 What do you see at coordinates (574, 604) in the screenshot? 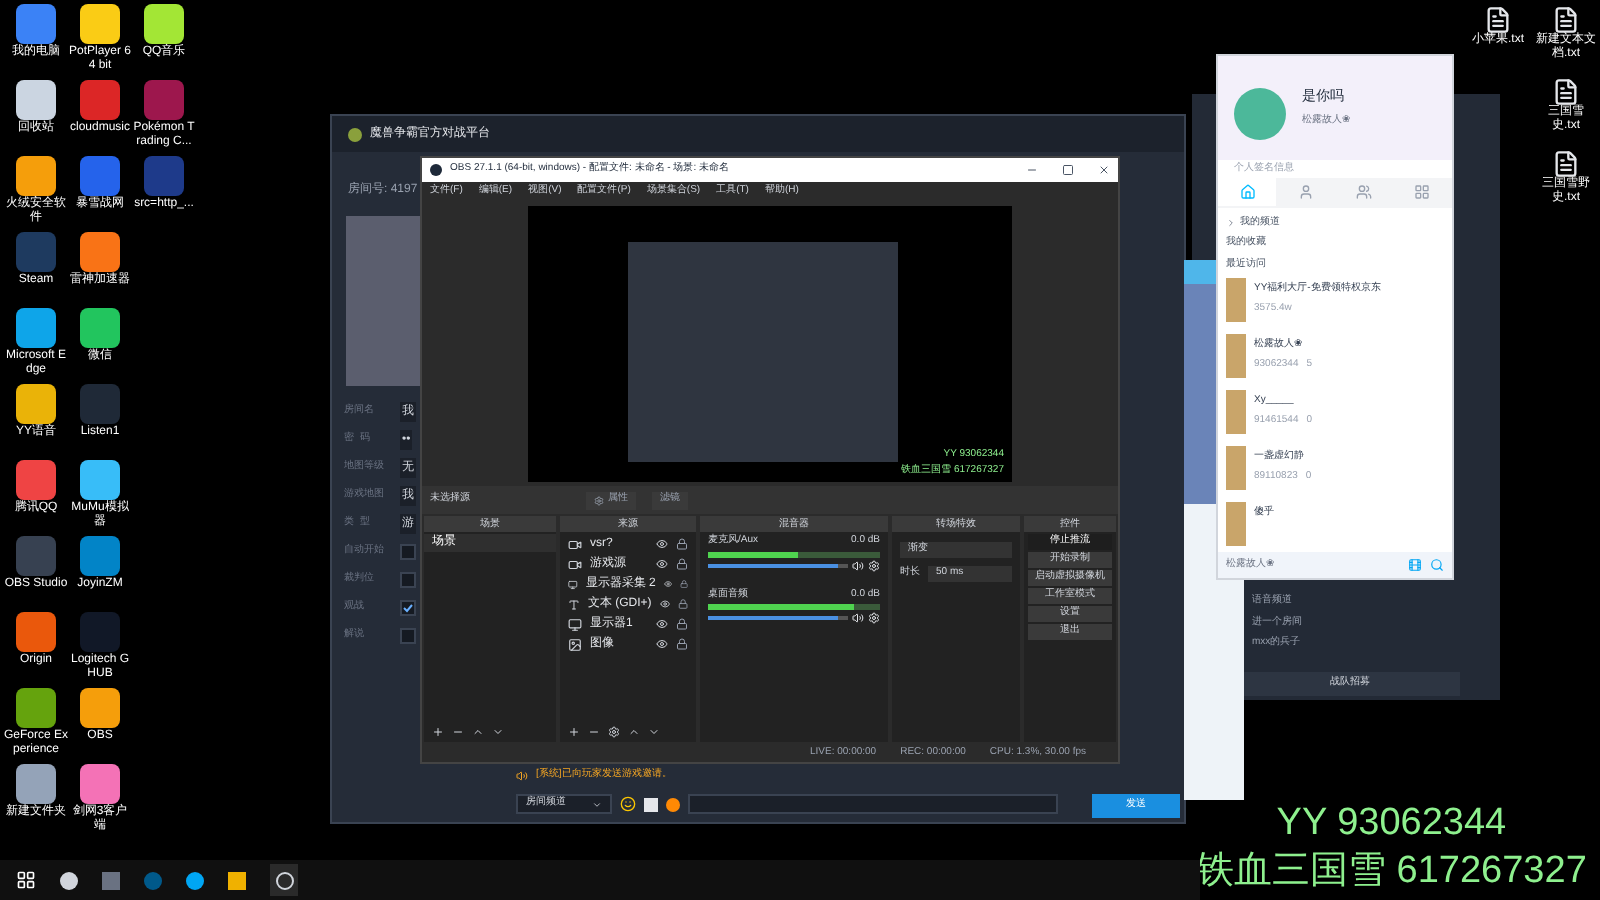
I see `text-icon` at bounding box center [574, 604].